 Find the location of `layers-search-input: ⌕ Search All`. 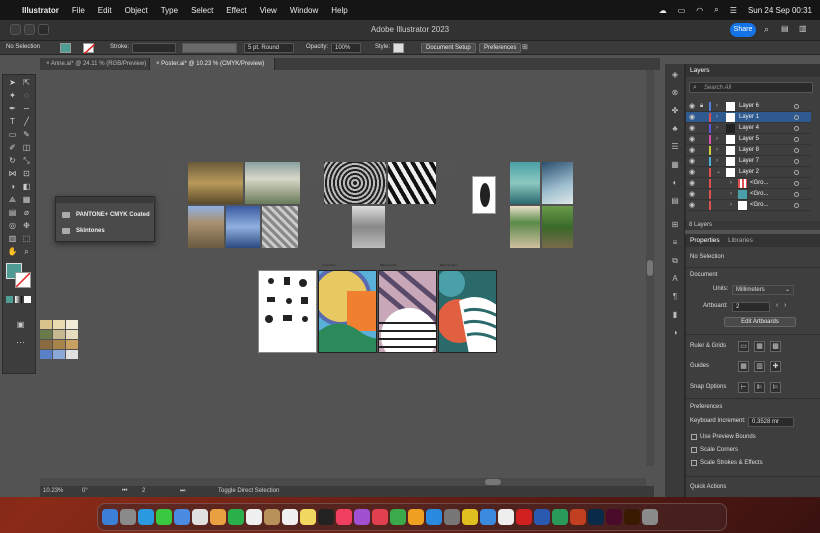

layers-search-input: ⌕ Search All is located at coordinates (751, 87).